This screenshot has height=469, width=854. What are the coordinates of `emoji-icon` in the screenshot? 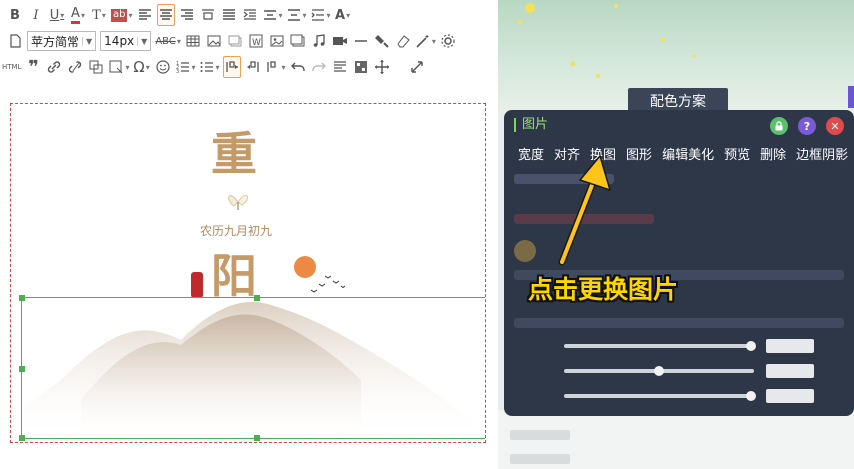 It's located at (163, 67).